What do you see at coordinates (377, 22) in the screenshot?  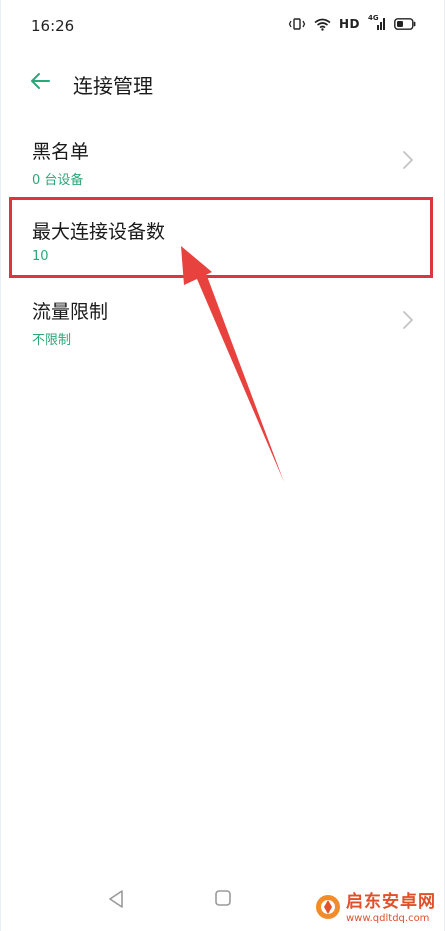 I see `signal-icon: 4G` at bounding box center [377, 22].